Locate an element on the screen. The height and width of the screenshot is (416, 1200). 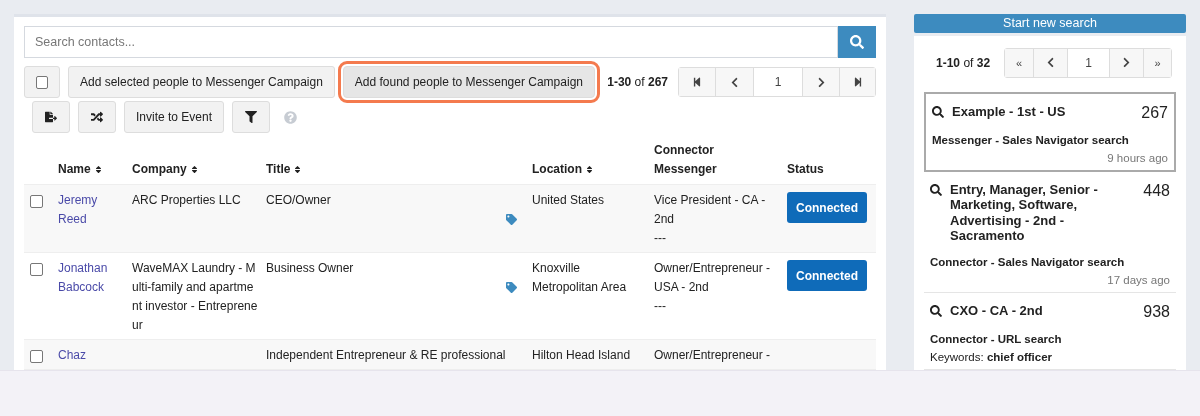
new-search-button: Start new search is located at coordinates (1050, 23).